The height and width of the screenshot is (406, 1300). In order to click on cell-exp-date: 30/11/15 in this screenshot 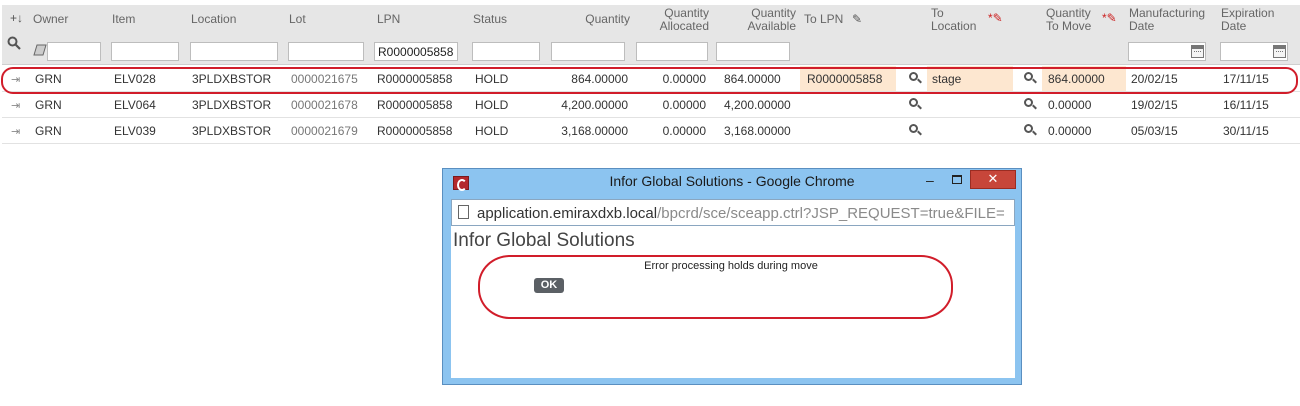, I will do `click(1246, 131)`.